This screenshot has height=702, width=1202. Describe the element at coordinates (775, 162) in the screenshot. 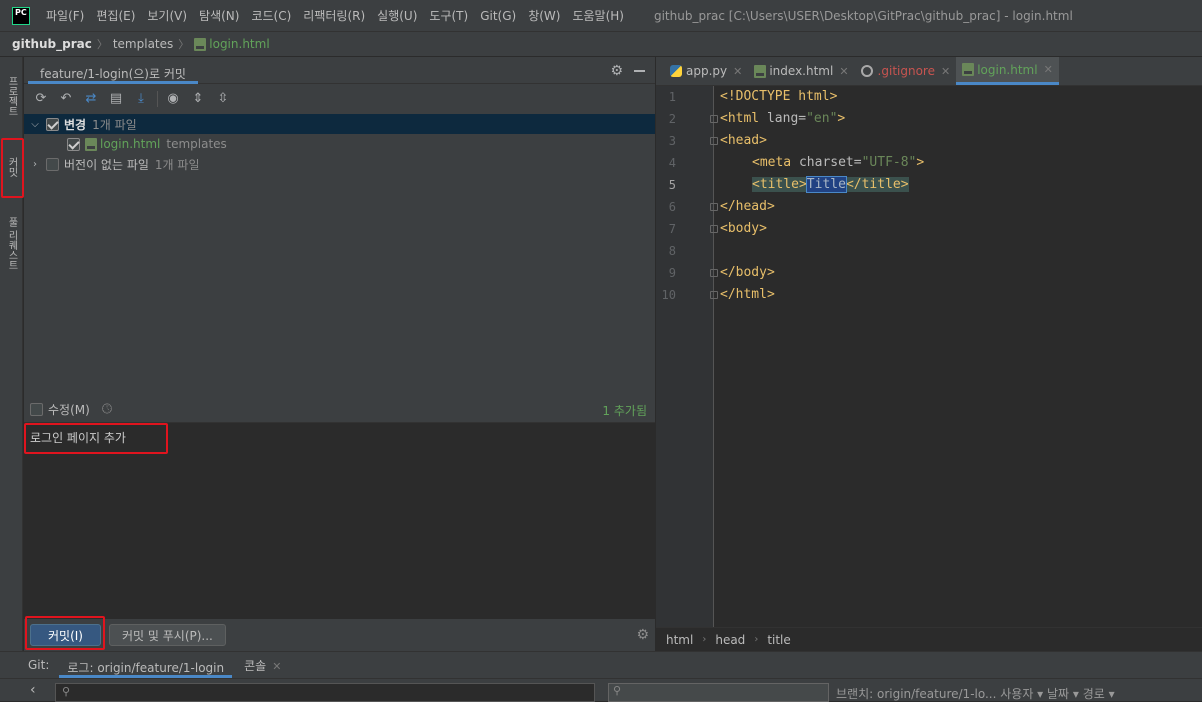

I see `code-tag: <meta` at that location.